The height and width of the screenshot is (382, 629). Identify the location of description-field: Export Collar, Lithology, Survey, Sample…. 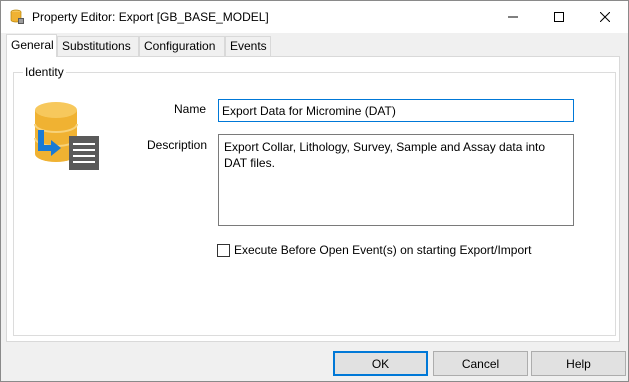
(396, 180).